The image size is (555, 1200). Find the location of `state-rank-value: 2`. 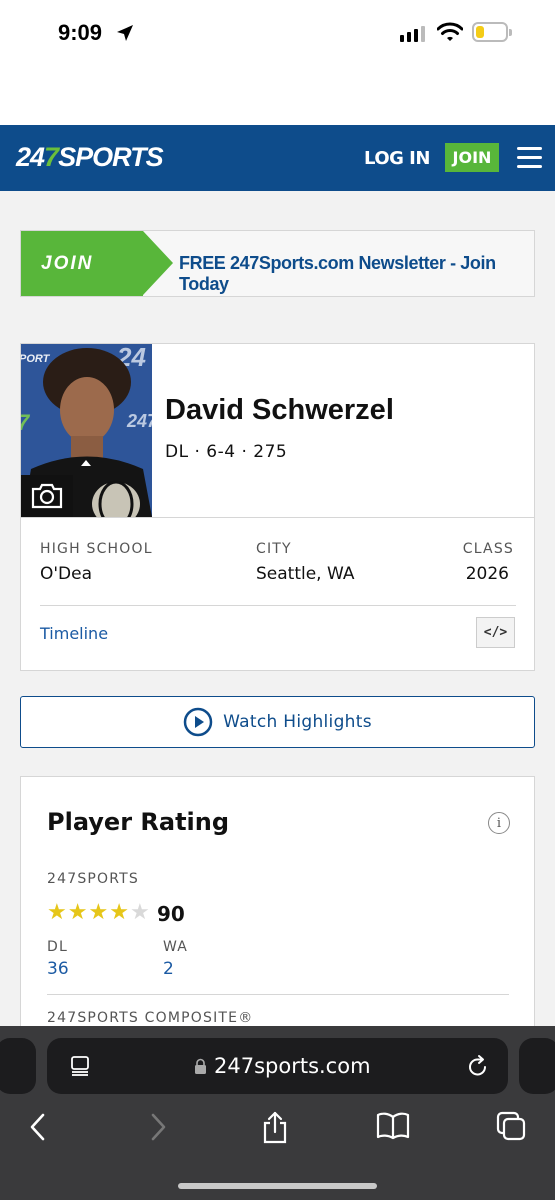

state-rank-value: 2 is located at coordinates (168, 969).